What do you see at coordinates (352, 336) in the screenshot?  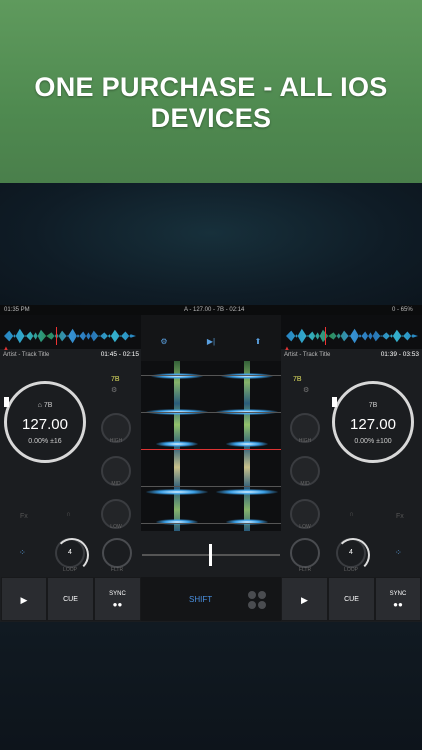 I see `right-waveform-graphic` at bounding box center [352, 336].